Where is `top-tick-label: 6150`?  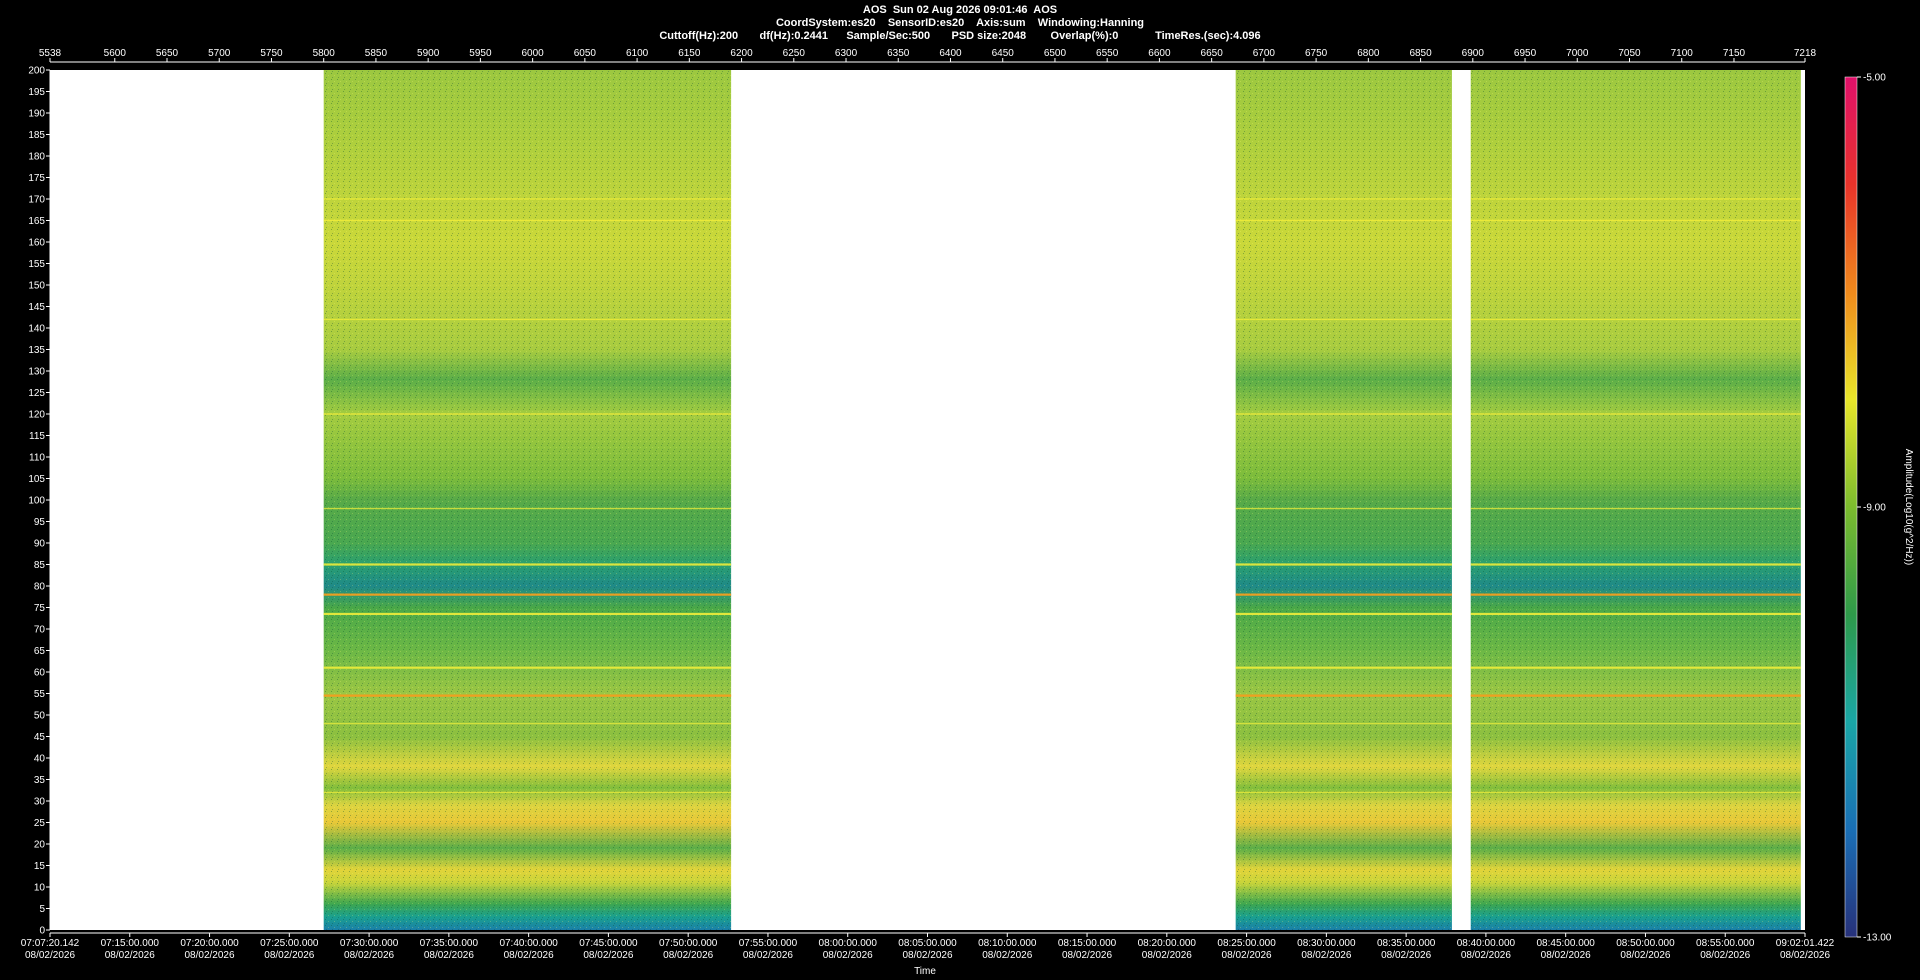 top-tick-label: 6150 is located at coordinates (689, 53).